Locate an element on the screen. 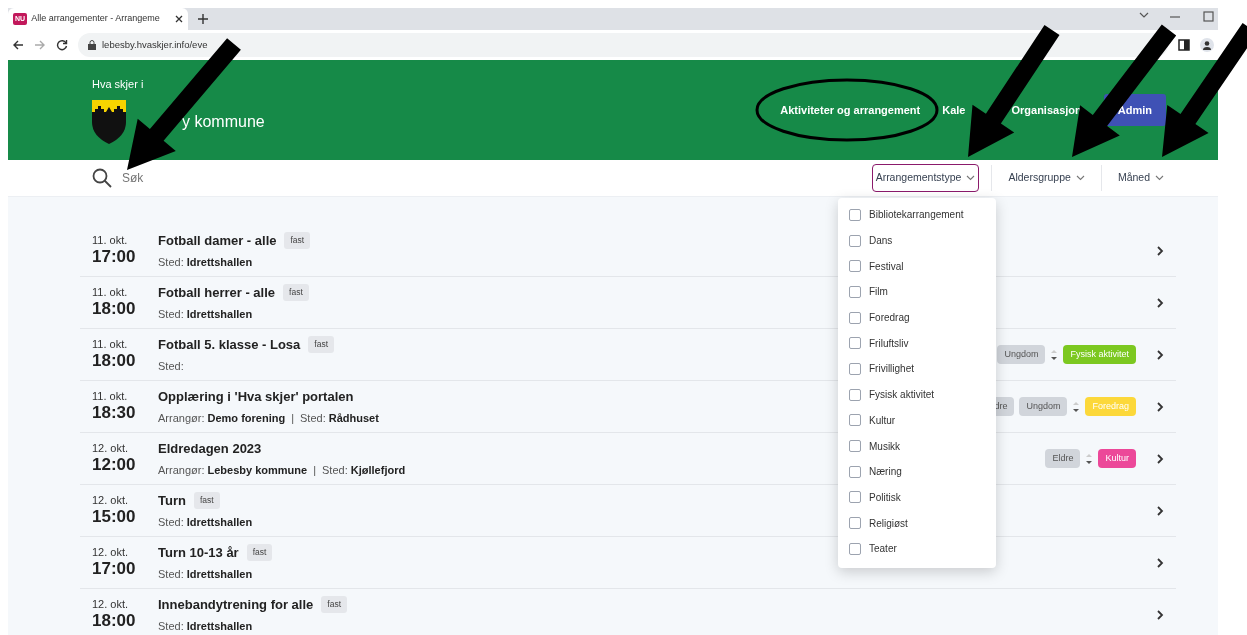 This screenshot has height=635, width=1247. option-label: Foredrag is located at coordinates (889, 318).